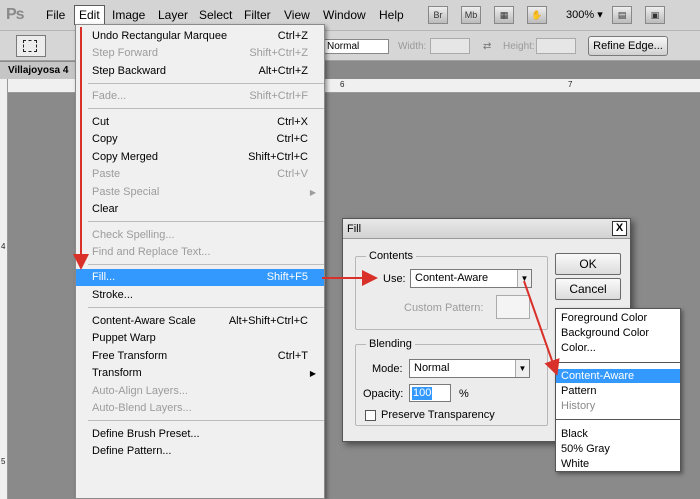 This screenshot has width=700, height=499. Describe the element at coordinates (541, 328) in the screenshot. I see `arrow-use-to-content-aware` at that location.